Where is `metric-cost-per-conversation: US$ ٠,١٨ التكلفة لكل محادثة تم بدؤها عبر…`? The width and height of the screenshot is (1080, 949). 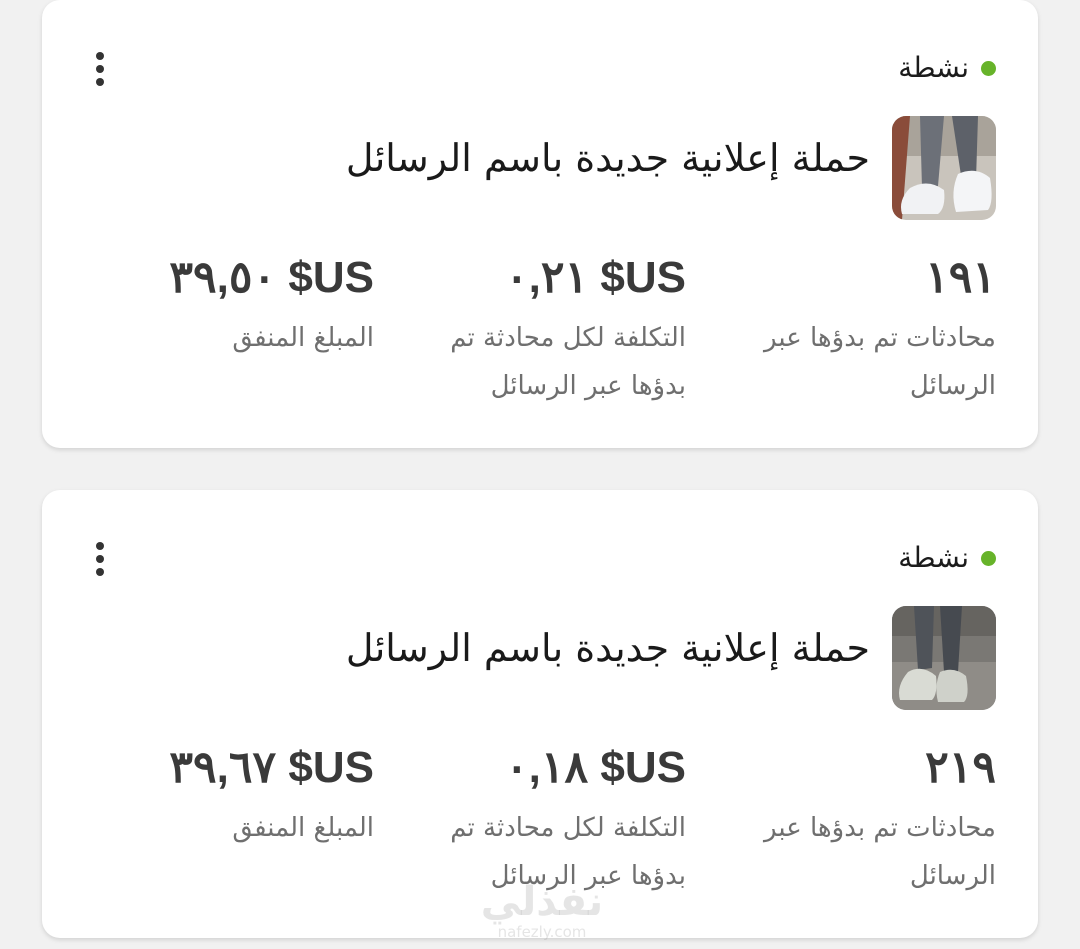
metric-cost-per-conversation: US$ ٠,١٨ التكلفة لكل محادثة تم بدؤها عبر… is located at coordinates (541, 820).